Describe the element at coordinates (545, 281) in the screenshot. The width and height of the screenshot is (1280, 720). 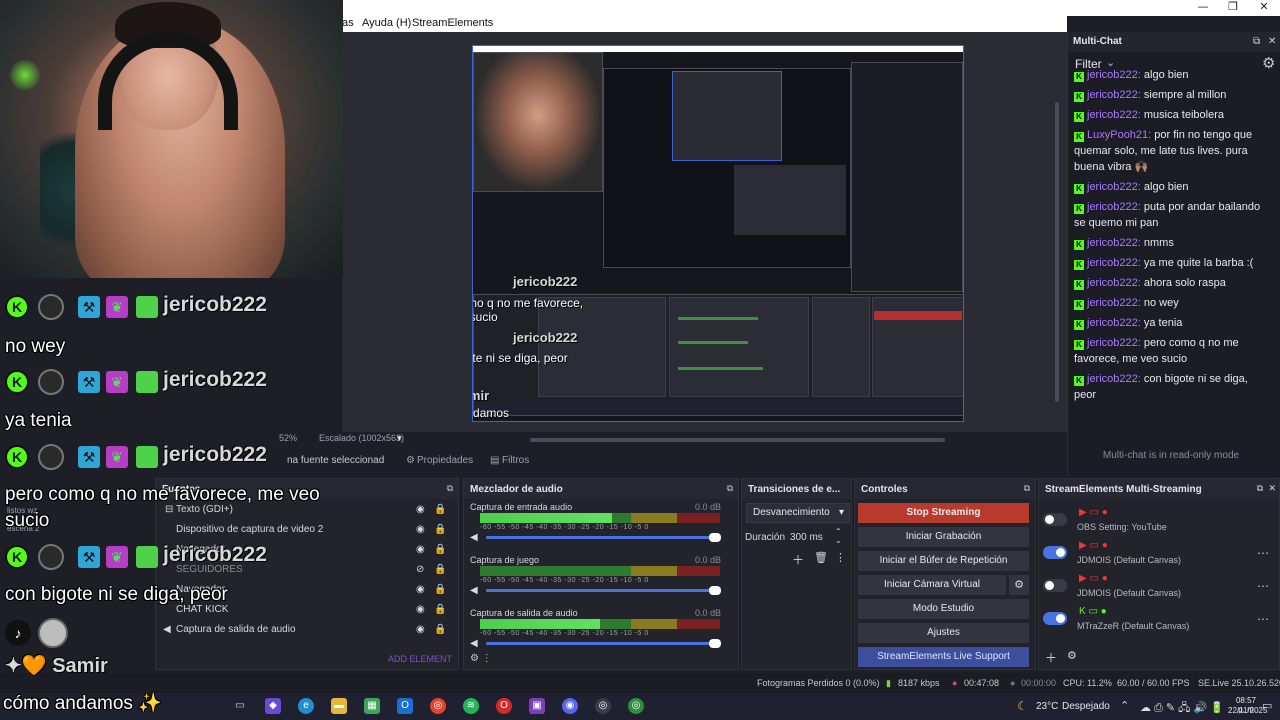
I see `nested-overlay-user: jericob222` at that location.